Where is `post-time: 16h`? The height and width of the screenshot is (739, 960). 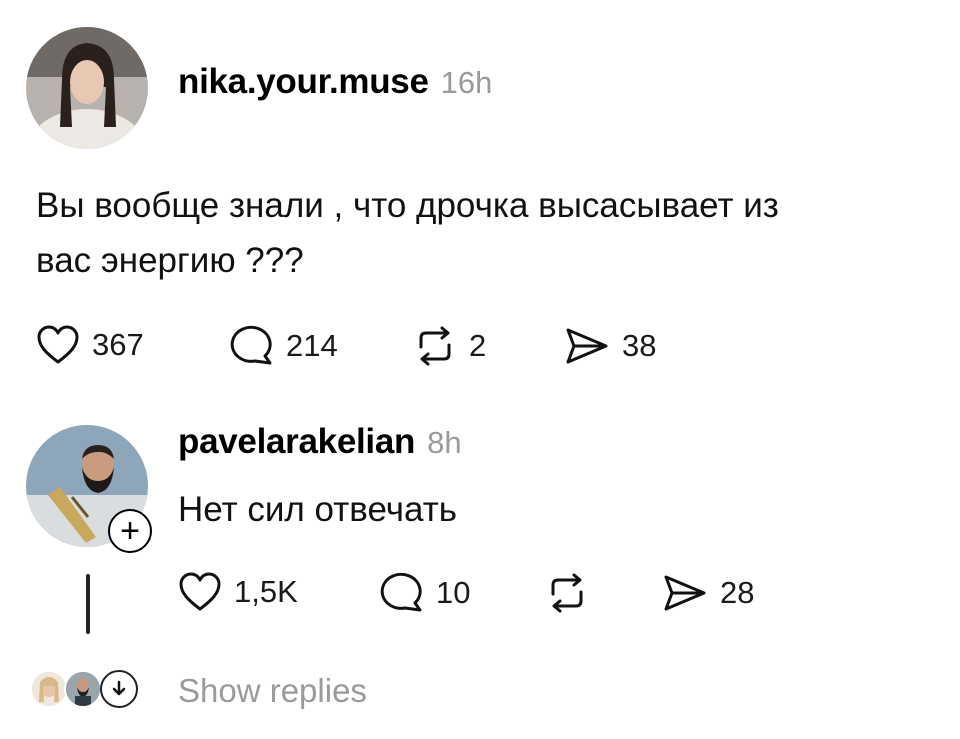
post-time: 16h is located at coordinates (466, 82).